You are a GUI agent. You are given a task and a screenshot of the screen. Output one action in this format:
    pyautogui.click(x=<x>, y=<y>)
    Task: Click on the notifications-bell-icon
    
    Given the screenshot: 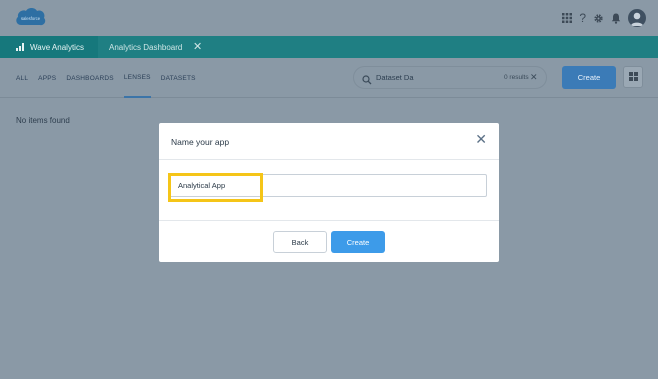 What is the action you would take?
    pyautogui.click(x=616, y=18)
    